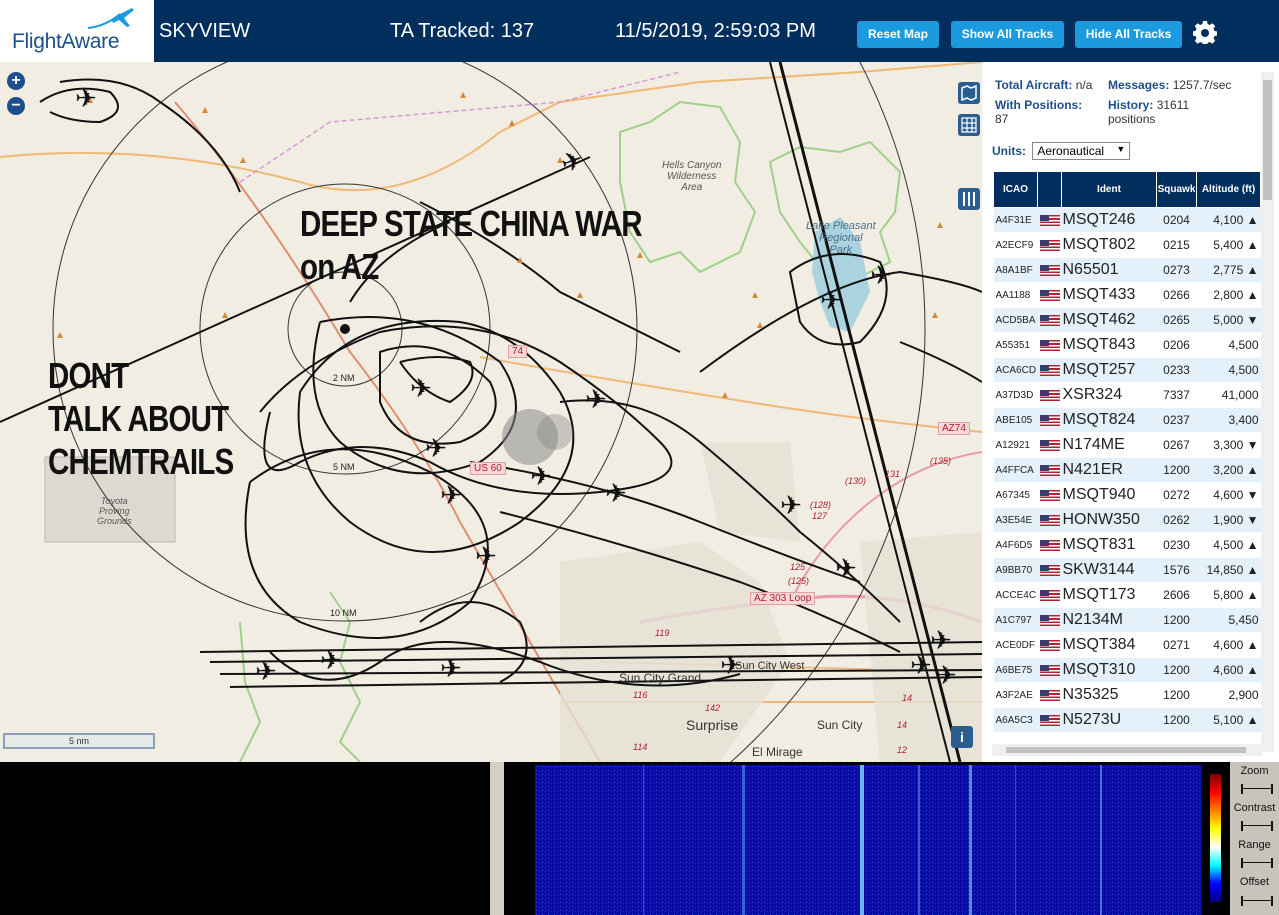 This screenshot has height=915, width=1279. What do you see at coordinates (343, 613) in the screenshot?
I see `ring-label-10nm: 10 NM` at bounding box center [343, 613].